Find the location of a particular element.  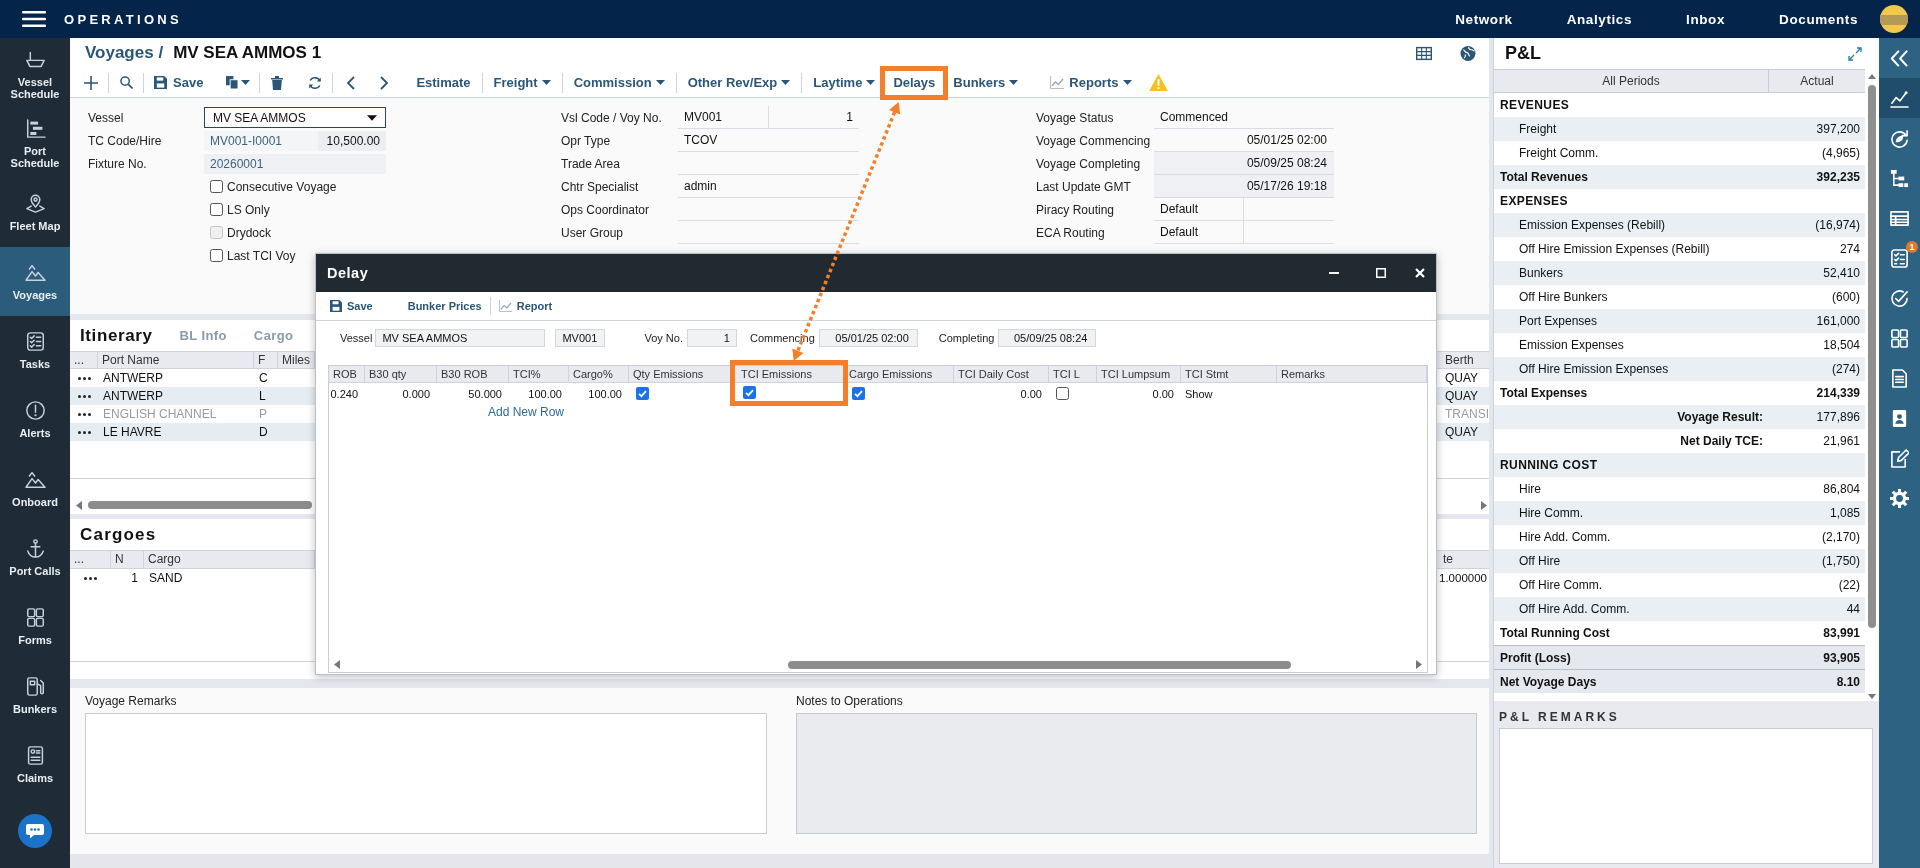

toolbar-menu: Other Rev/Exp is located at coordinates (739, 82).